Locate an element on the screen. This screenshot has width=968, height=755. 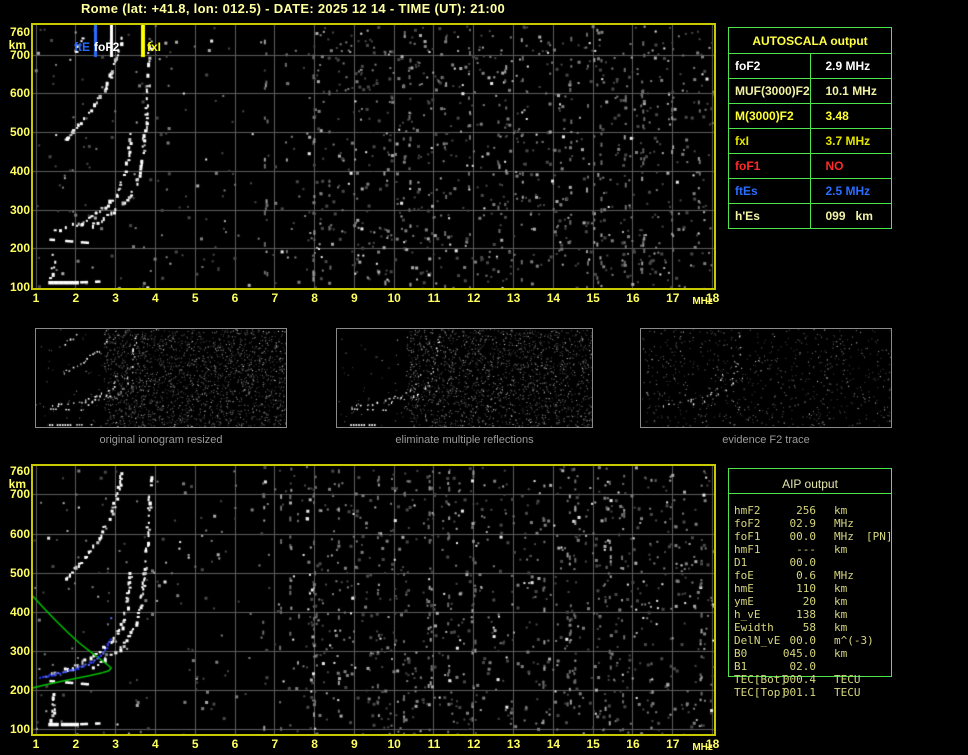
autoscala-param-label: M(3000)F2 is located at coordinates (769, 116).